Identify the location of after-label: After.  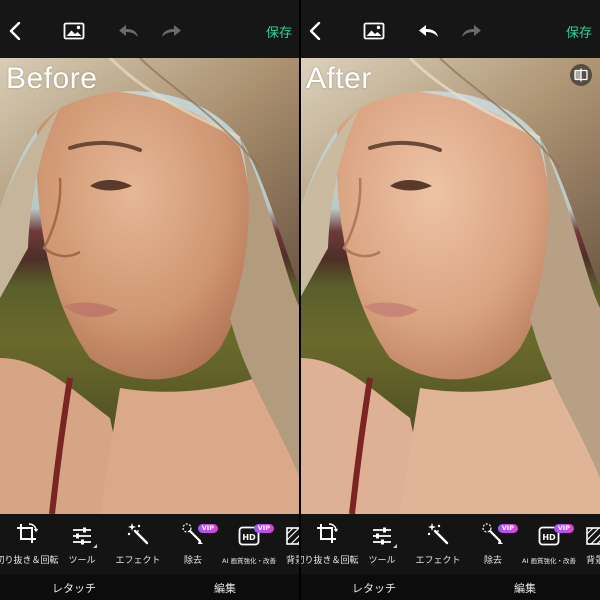
(339, 78).